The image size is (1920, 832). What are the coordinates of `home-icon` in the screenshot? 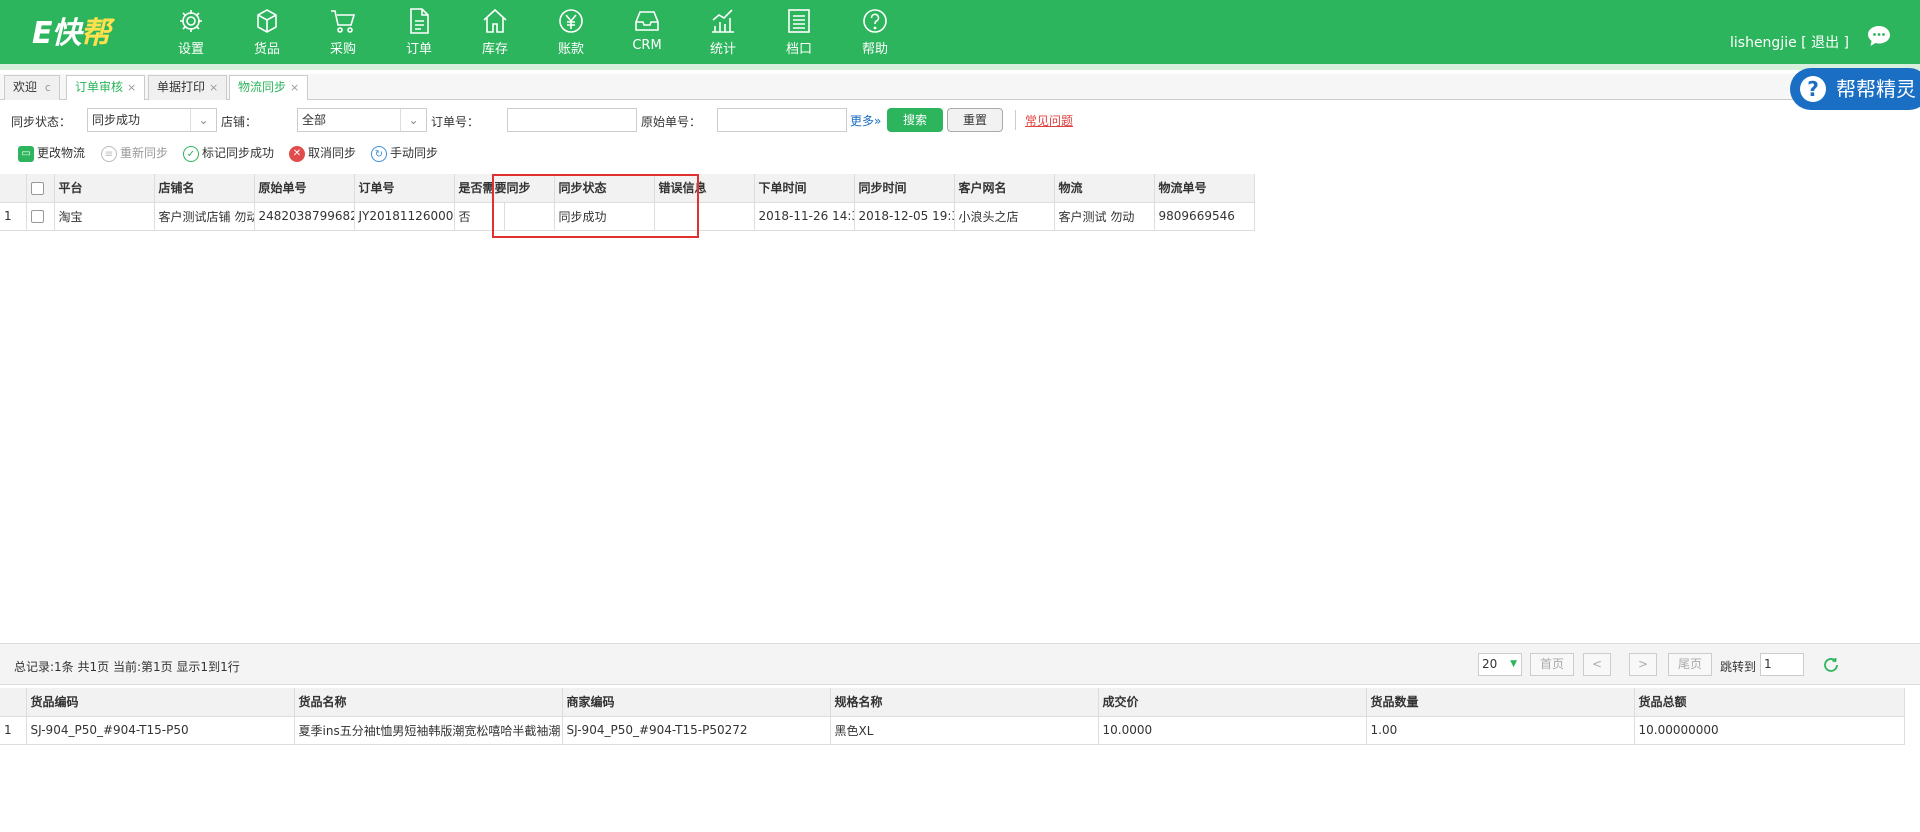 It's located at (495, 20).